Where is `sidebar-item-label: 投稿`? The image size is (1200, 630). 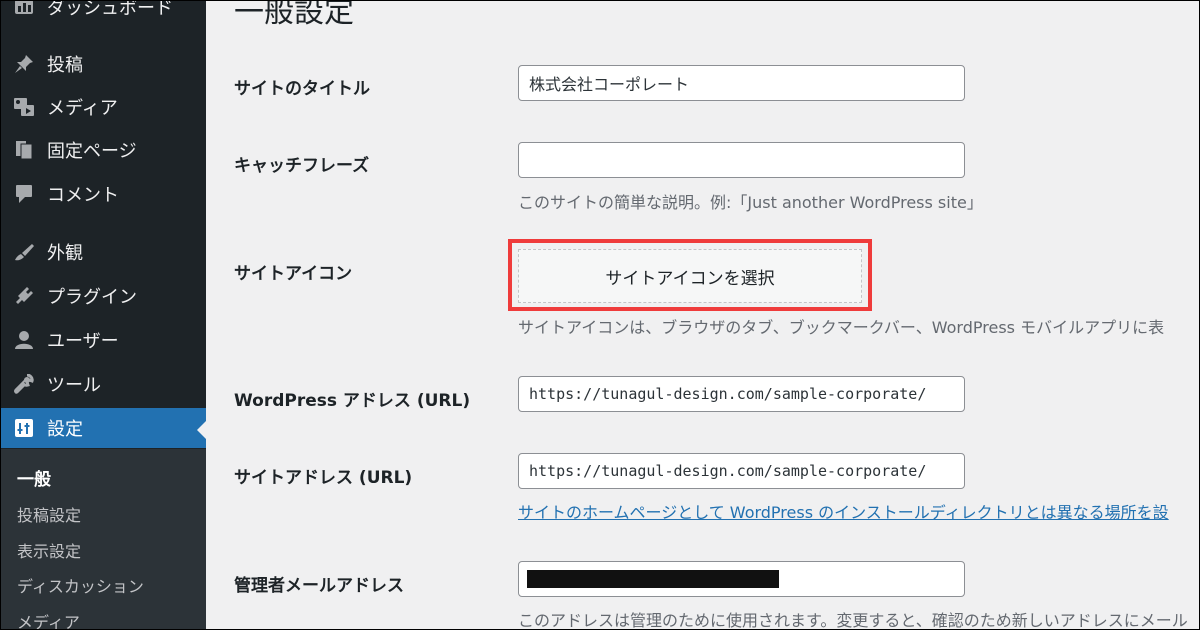
sidebar-item-label: 投稿 is located at coordinates (65, 65).